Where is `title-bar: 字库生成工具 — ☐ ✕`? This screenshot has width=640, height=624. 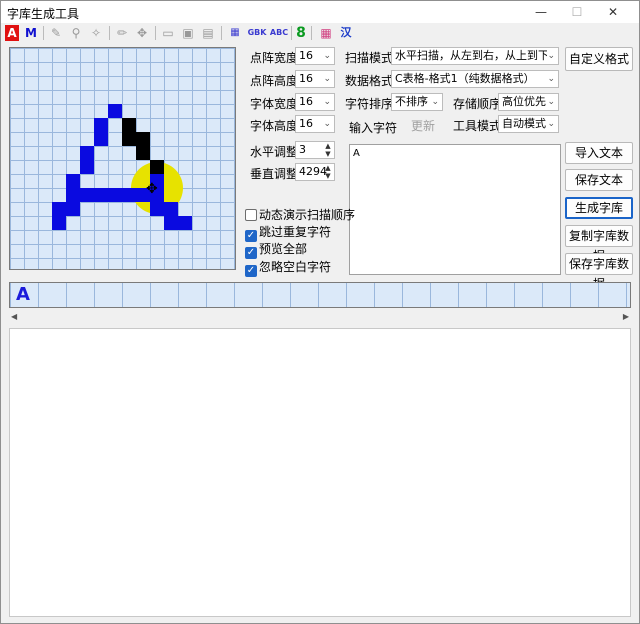
title-bar: 字库生成工具 — ☐ ✕ is located at coordinates (320, 12).